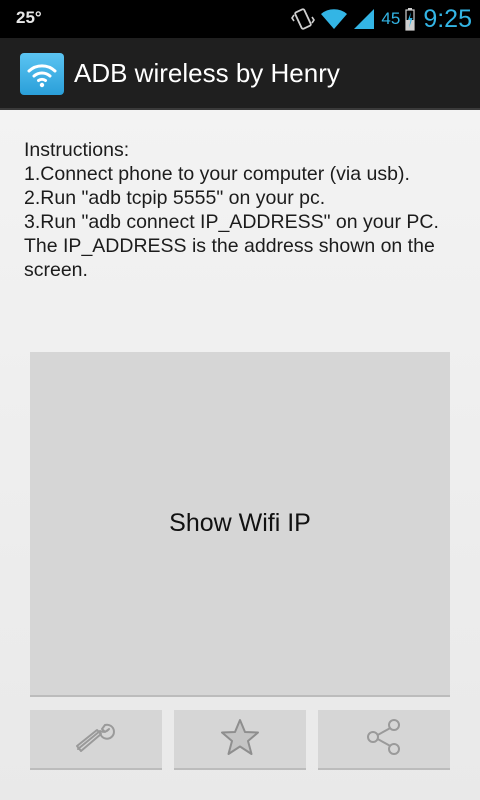 The width and height of the screenshot is (480, 800). I want to click on status-clock: 9:25, so click(447, 18).